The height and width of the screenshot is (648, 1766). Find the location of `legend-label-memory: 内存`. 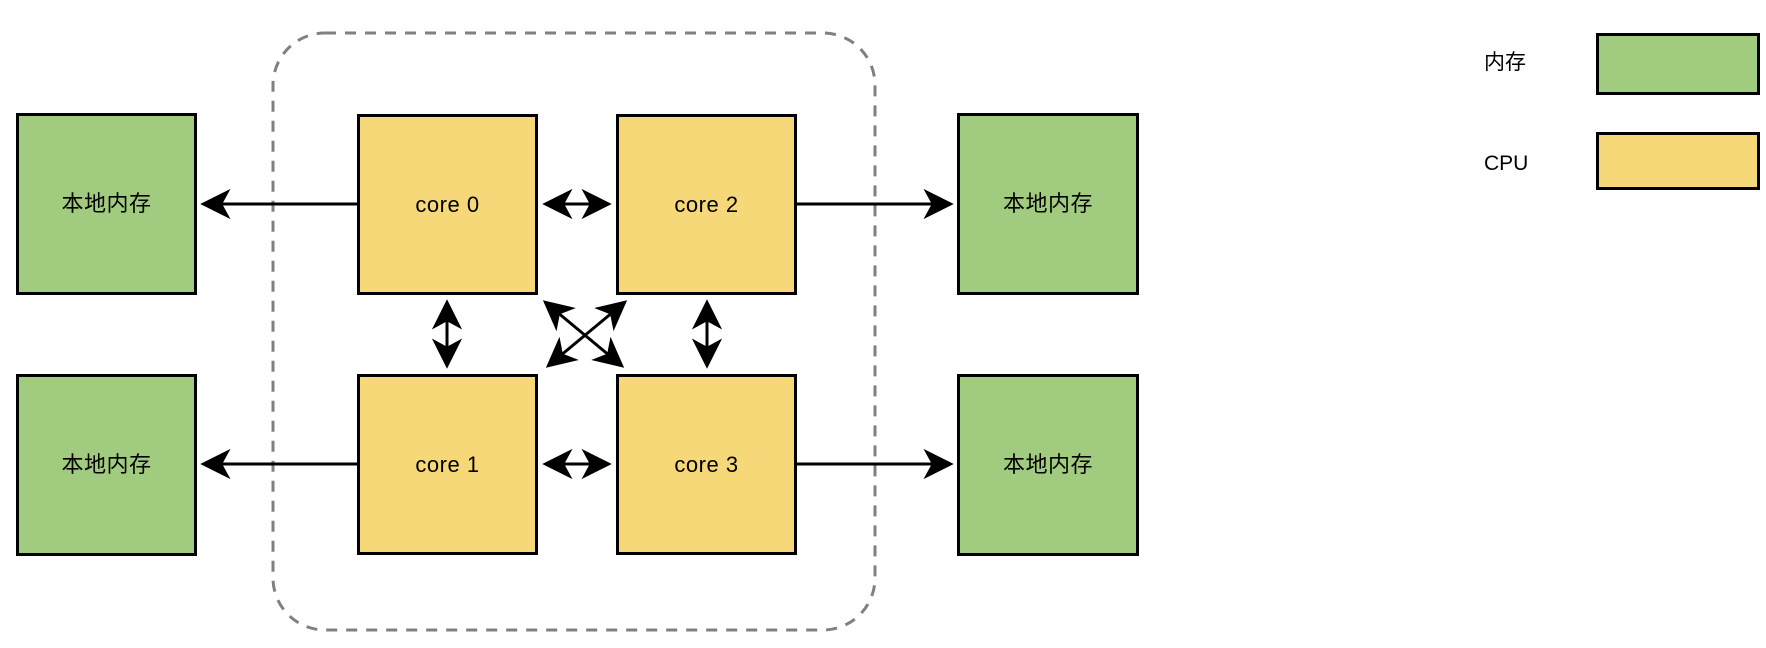

legend-label-memory: 内存 is located at coordinates (1505, 62).